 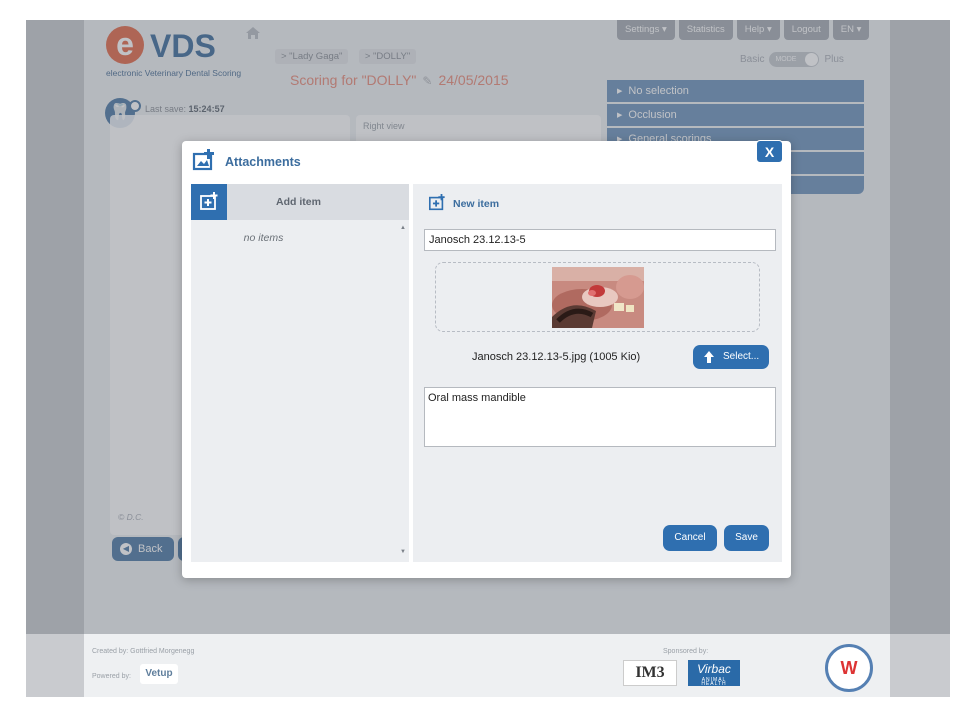 I want to click on created-by: Created by: Gottfried Morgenegg, so click(x=143, y=651).